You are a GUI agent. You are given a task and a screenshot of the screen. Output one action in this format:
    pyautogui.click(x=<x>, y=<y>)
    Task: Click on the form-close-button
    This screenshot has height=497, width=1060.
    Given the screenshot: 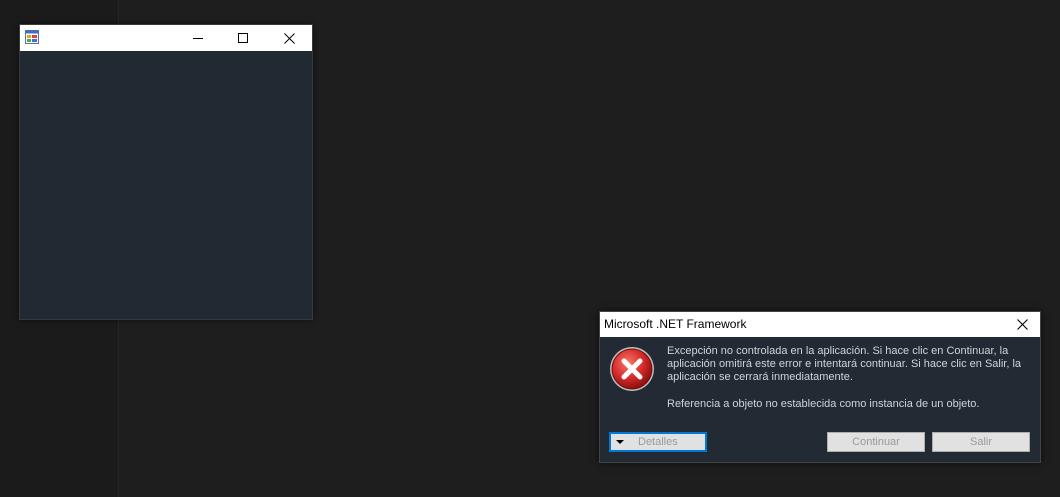 What is the action you would take?
    pyautogui.click(x=289, y=38)
    